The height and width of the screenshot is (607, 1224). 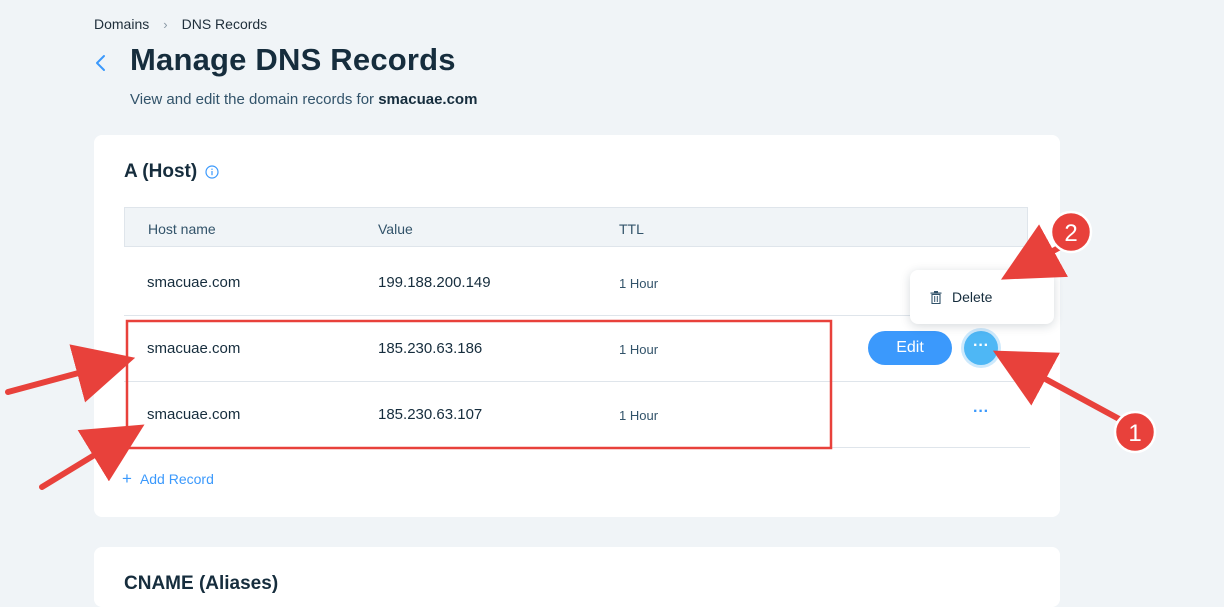 What do you see at coordinates (224, 24) in the screenshot?
I see `breadcrumb-dns-records: DNS Records` at bounding box center [224, 24].